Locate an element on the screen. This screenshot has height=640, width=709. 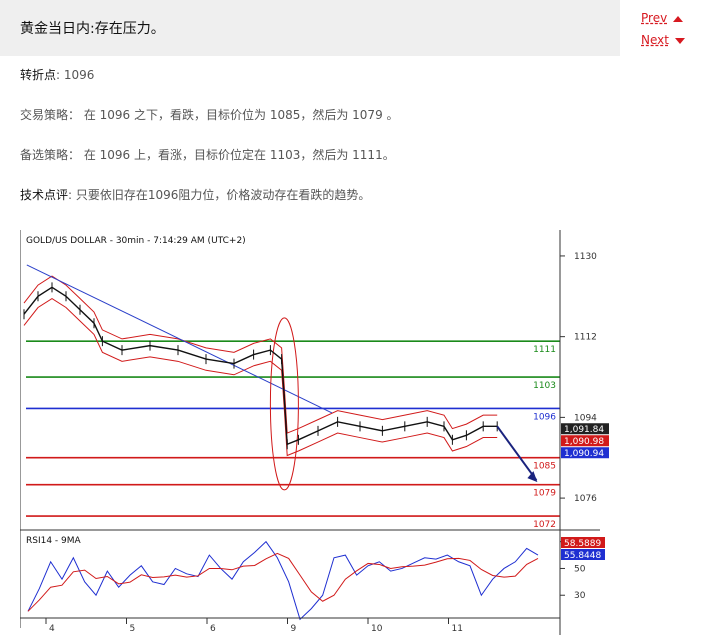
triangle-down-icon is located at coordinates (679, 40).